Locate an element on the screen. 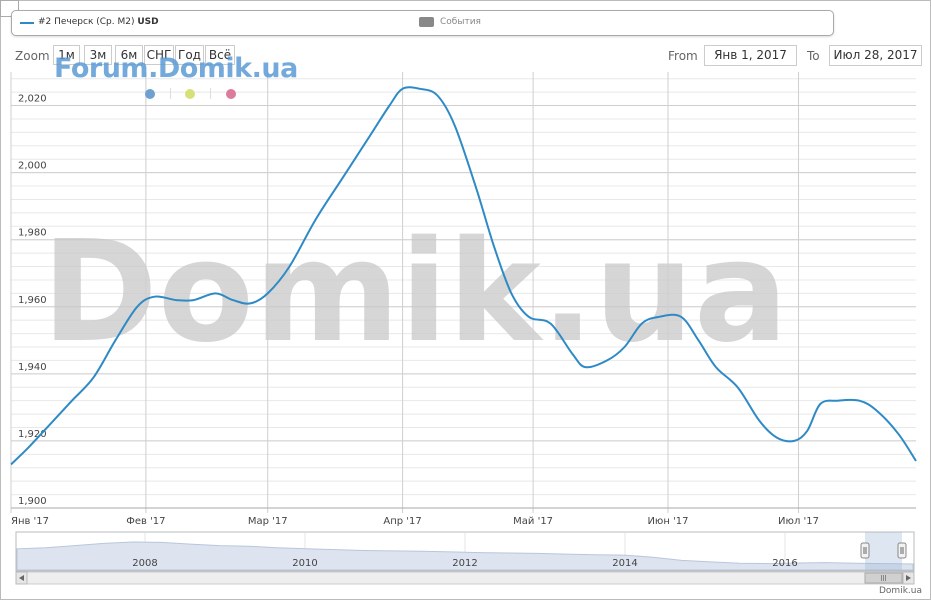 The width and height of the screenshot is (931, 600). navigator-left-handle is located at coordinates (865, 550).